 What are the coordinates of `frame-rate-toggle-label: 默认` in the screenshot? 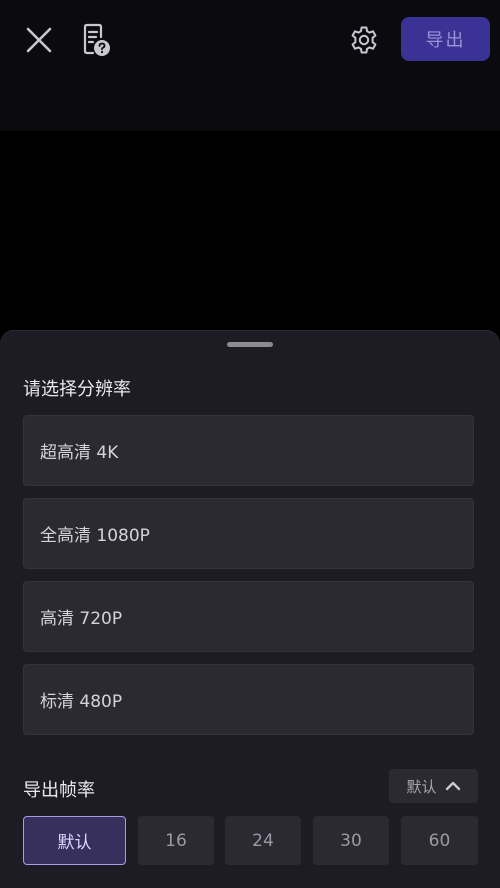 It's located at (421, 786).